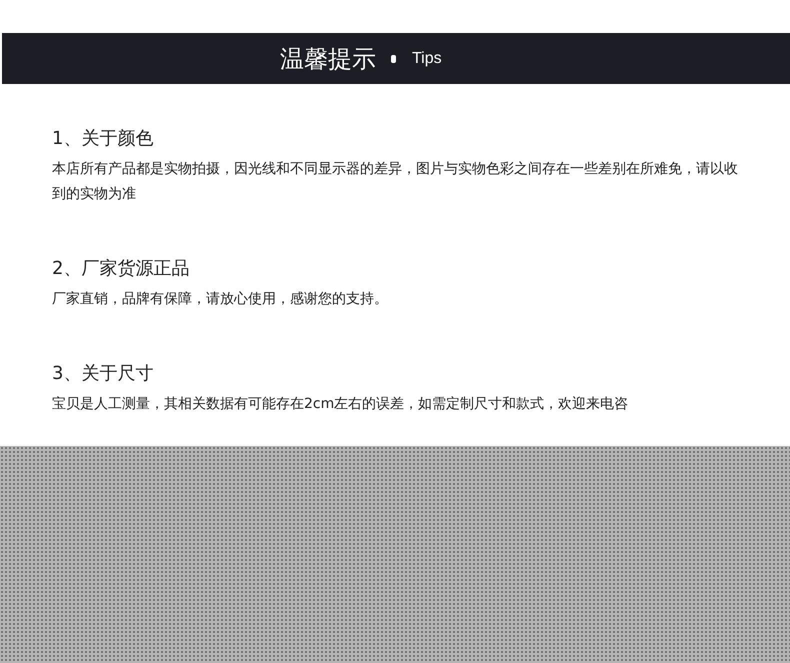 This screenshot has width=790, height=663. Describe the element at coordinates (328, 59) in the screenshot. I see `header-title: 温馨提示` at that location.